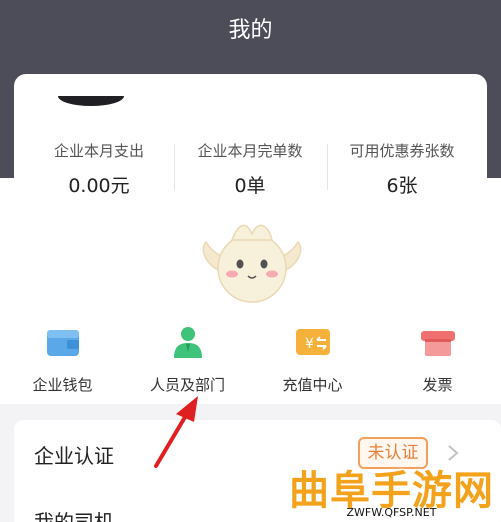  Describe the element at coordinates (250, 169) in the screenshot. I see `stat-monthly-orders: 企业本月完单数 0单` at that location.